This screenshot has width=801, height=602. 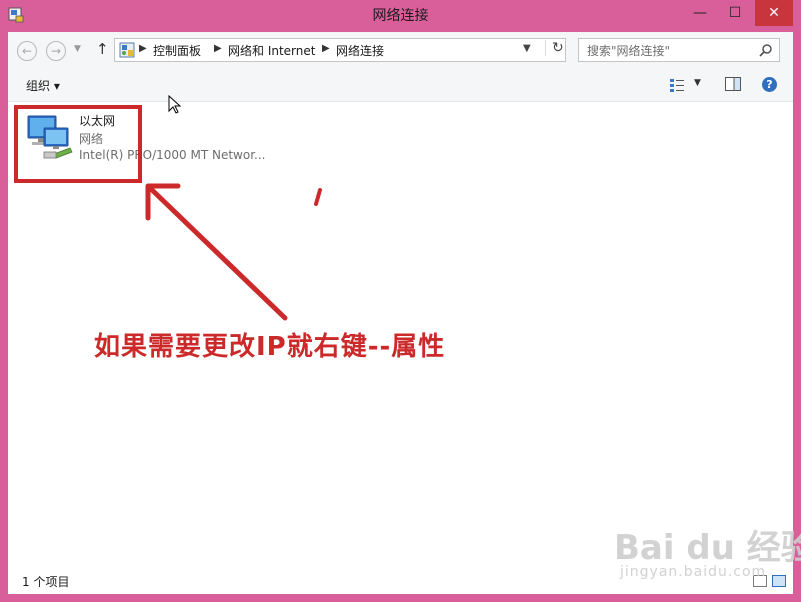 What do you see at coordinates (693, 572) in the screenshot?
I see `watermark-url: jingyan.baidu.com` at bounding box center [693, 572].